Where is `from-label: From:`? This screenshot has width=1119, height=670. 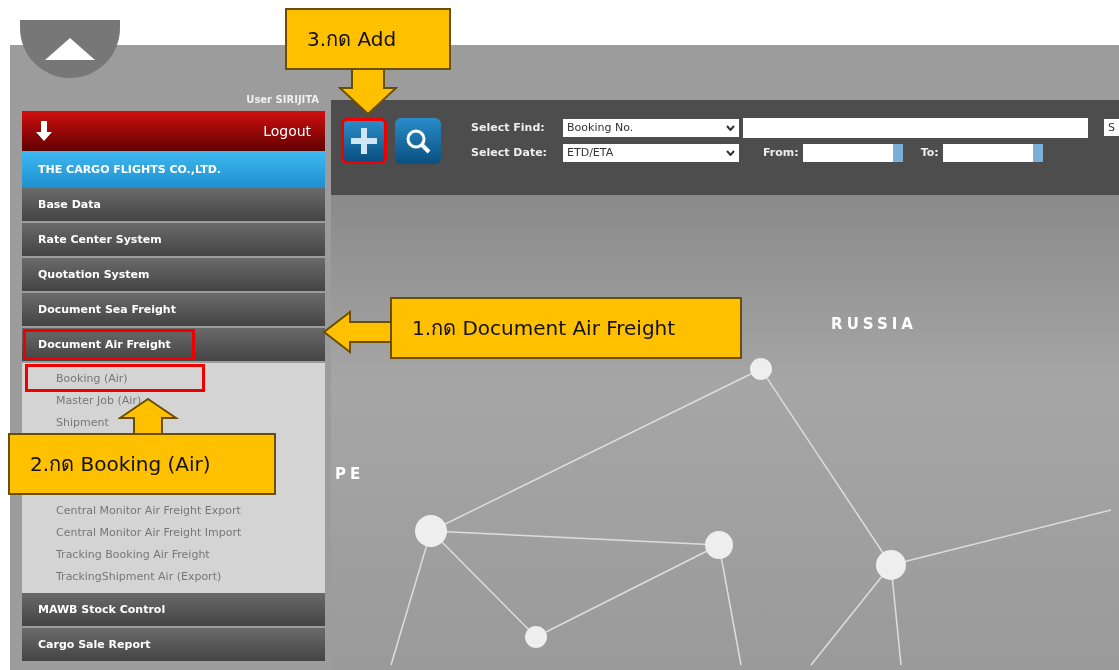 from-label: From: is located at coordinates (781, 152).